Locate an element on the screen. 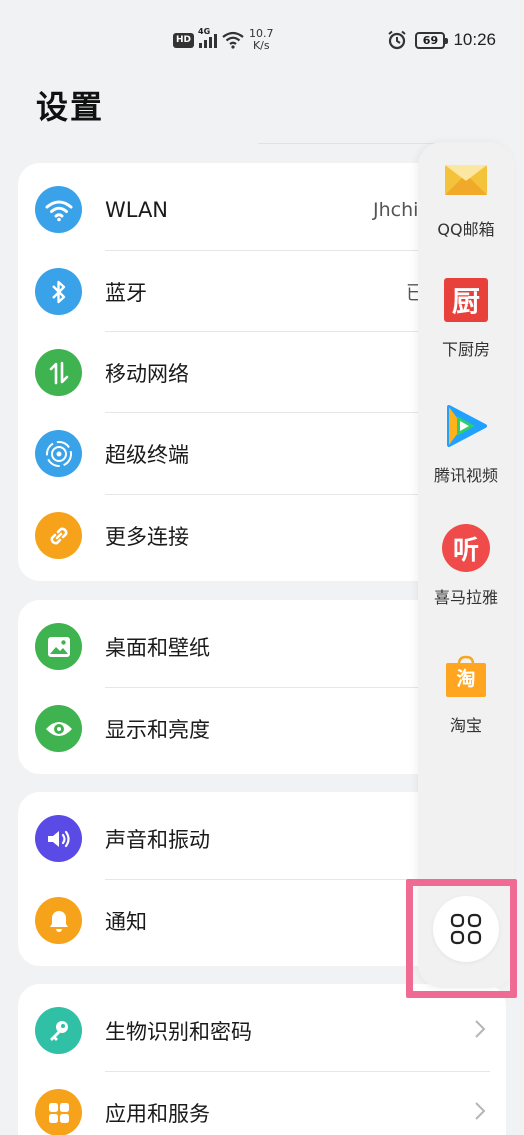 The height and width of the screenshot is (1135, 524). settings-item-value: Jhchi is located at coordinates (396, 209).